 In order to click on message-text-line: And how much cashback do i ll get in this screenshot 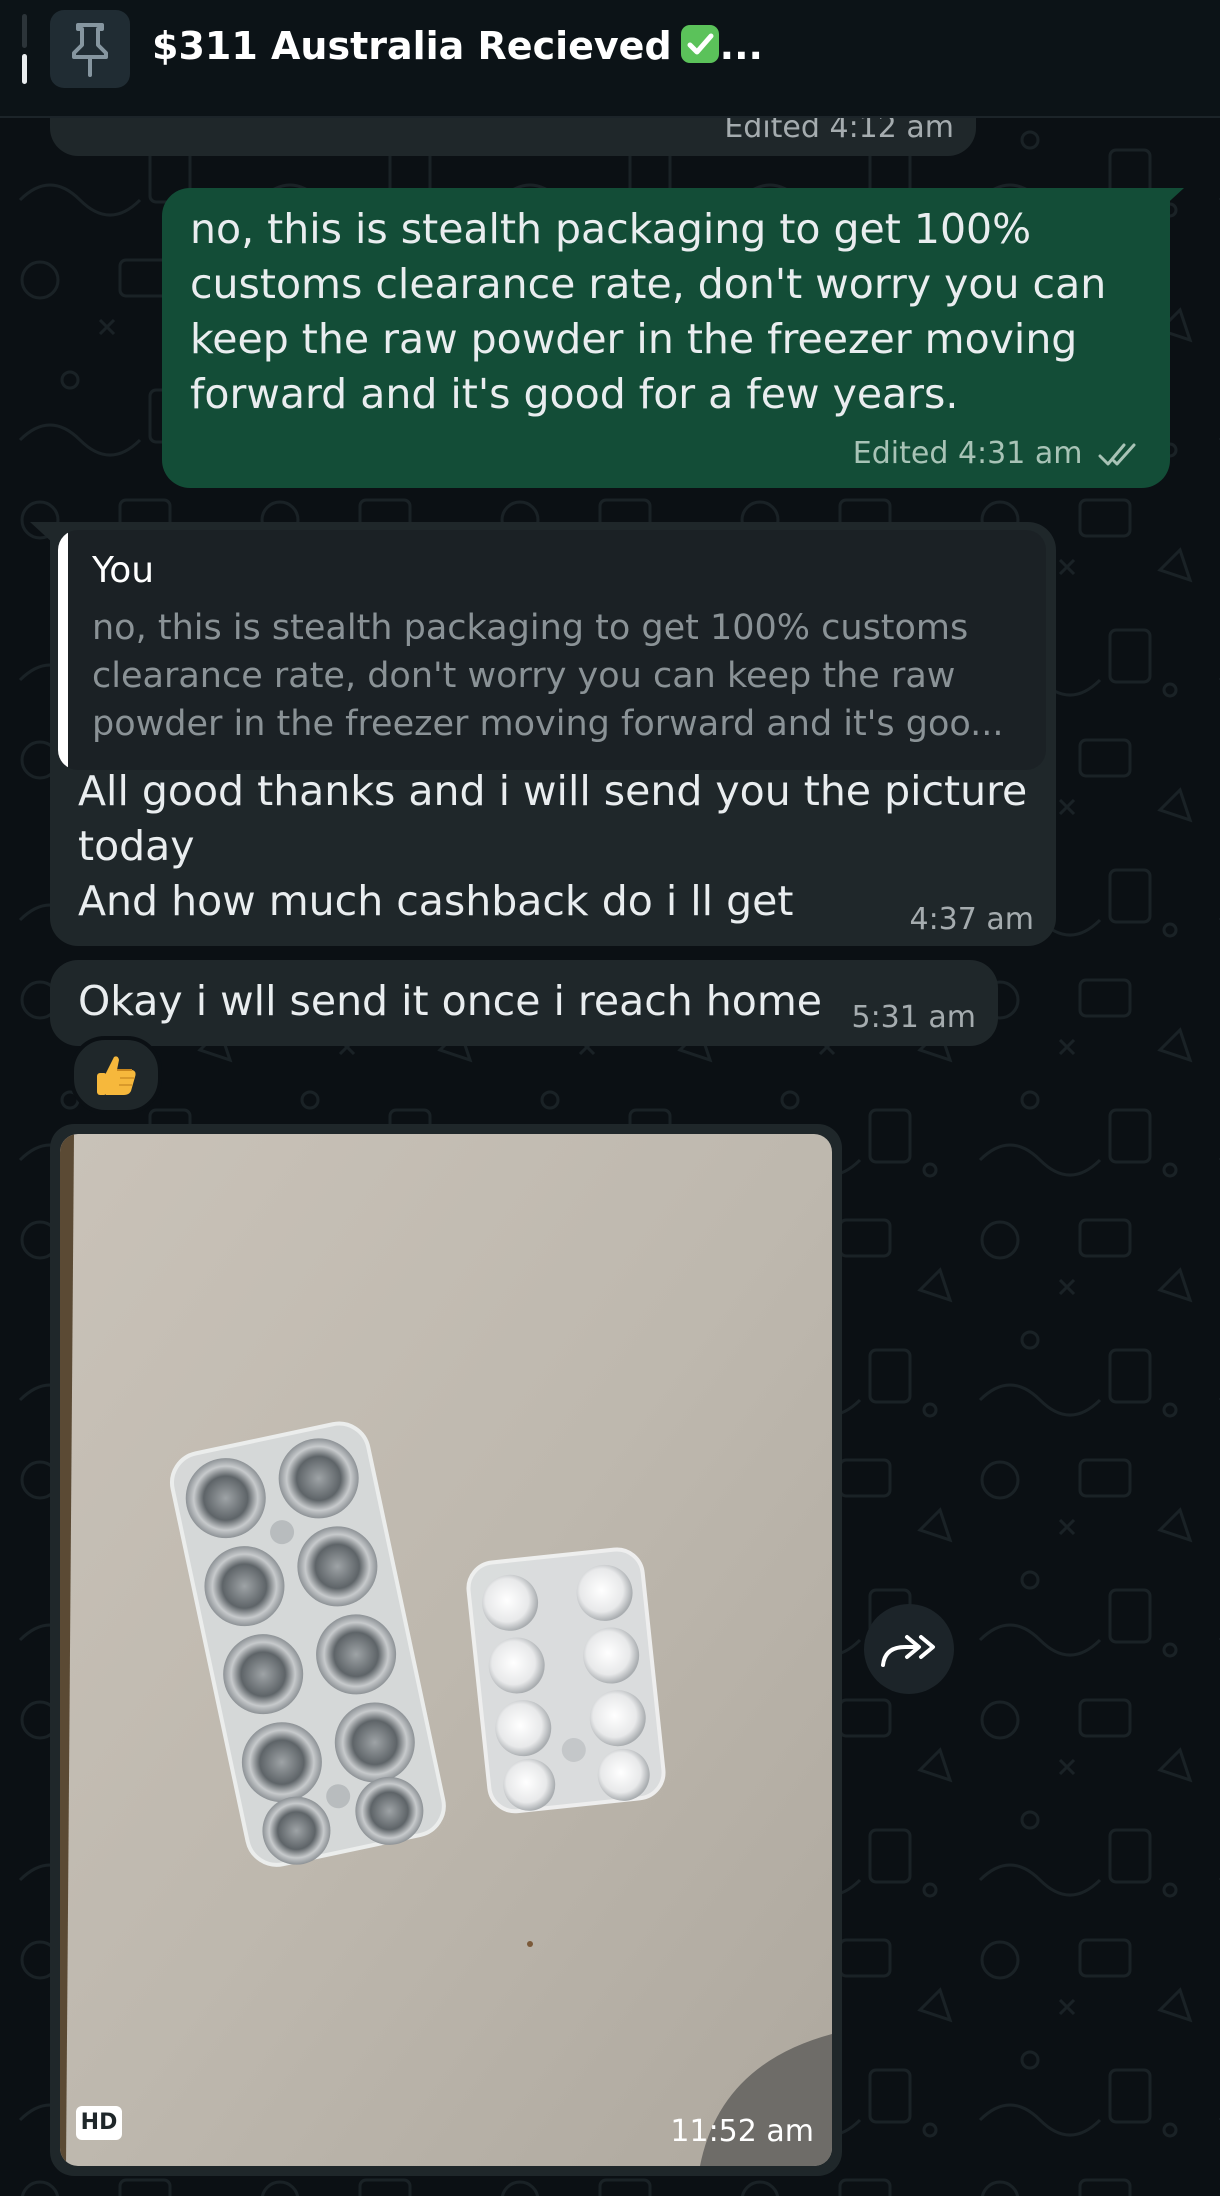, I will do `click(436, 901)`.